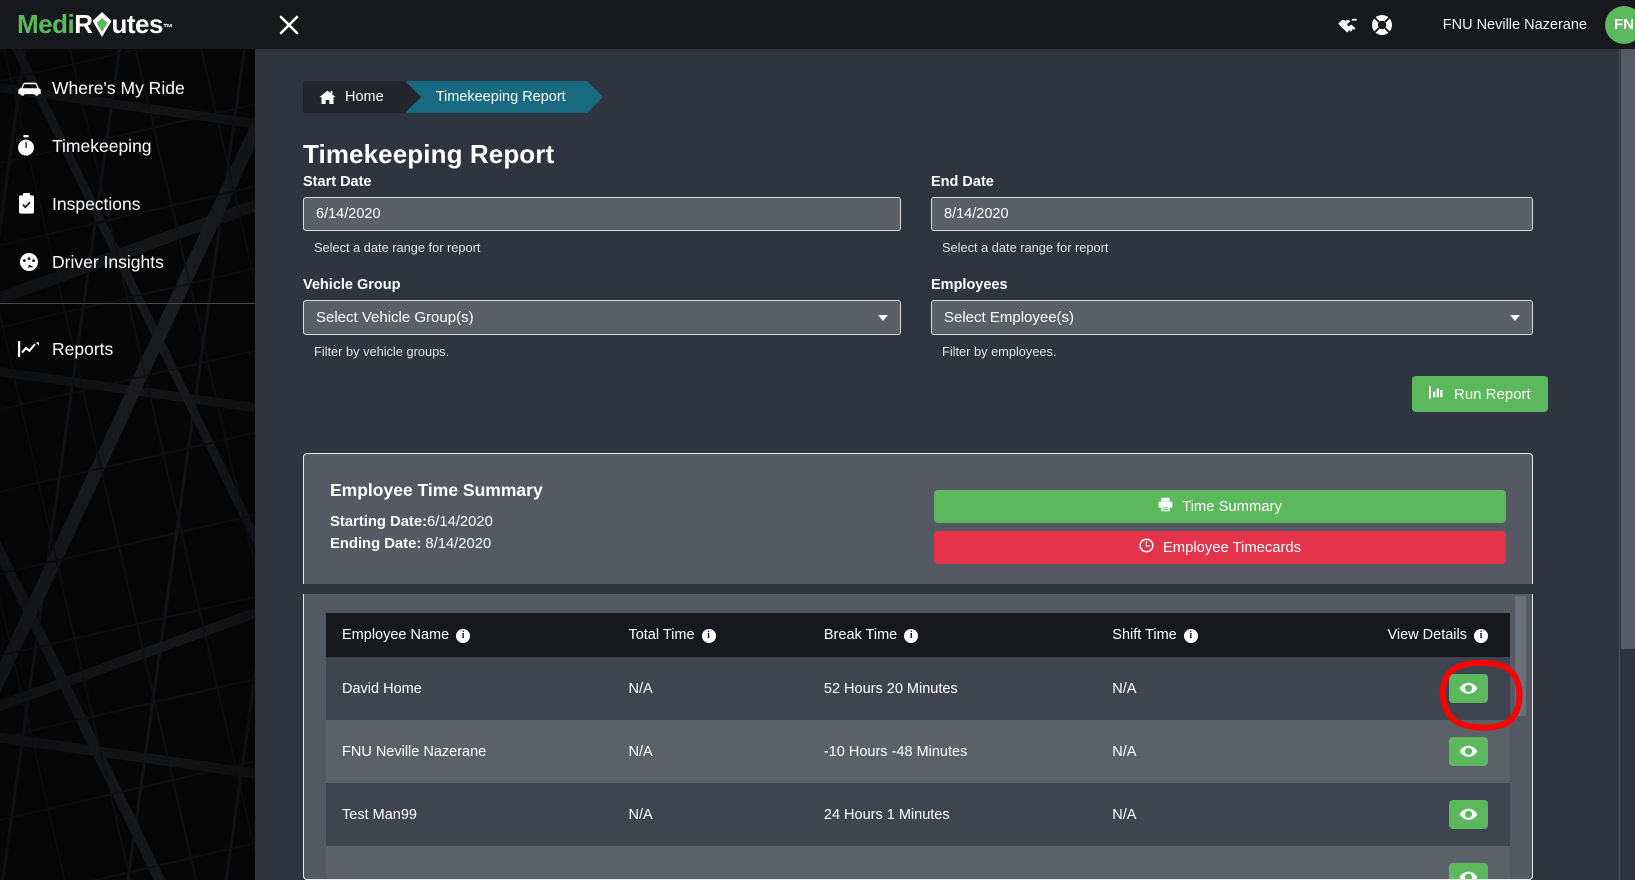 The width and height of the screenshot is (1635, 880). I want to click on cell-shift-time, so click(1234, 862).